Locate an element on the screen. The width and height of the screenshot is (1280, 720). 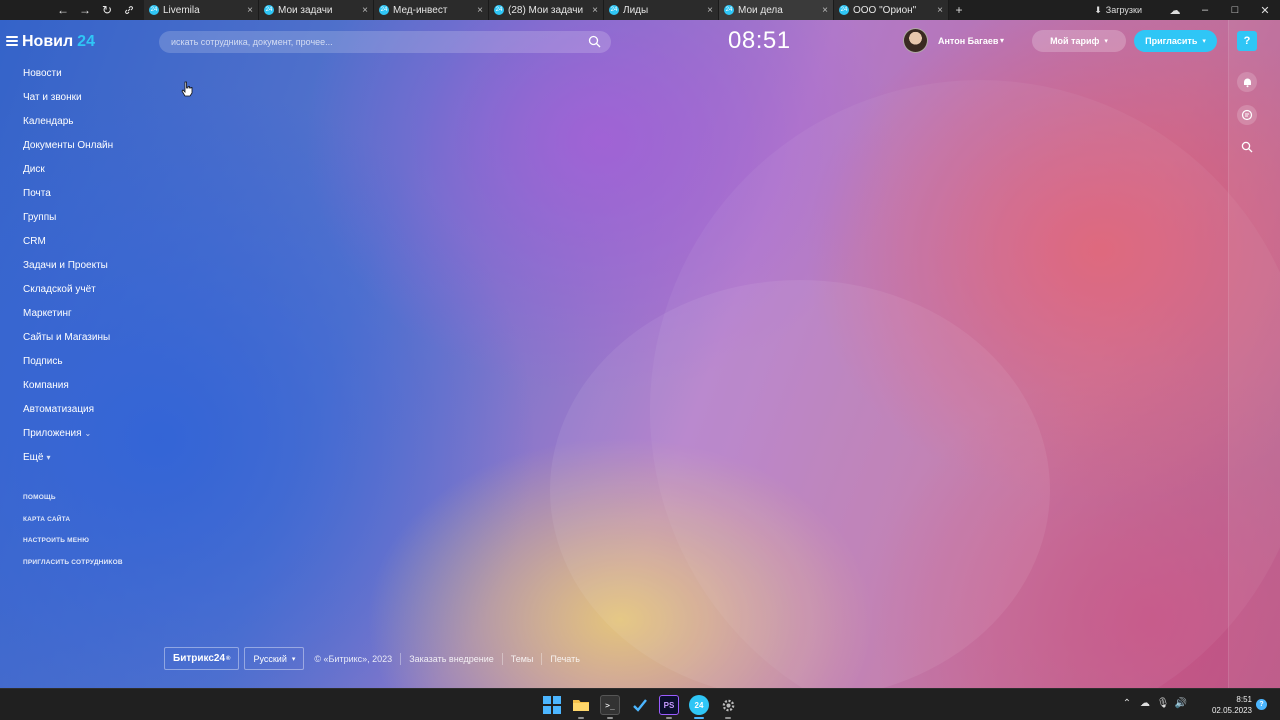
back-button: ← is located at coordinates (63, 10).